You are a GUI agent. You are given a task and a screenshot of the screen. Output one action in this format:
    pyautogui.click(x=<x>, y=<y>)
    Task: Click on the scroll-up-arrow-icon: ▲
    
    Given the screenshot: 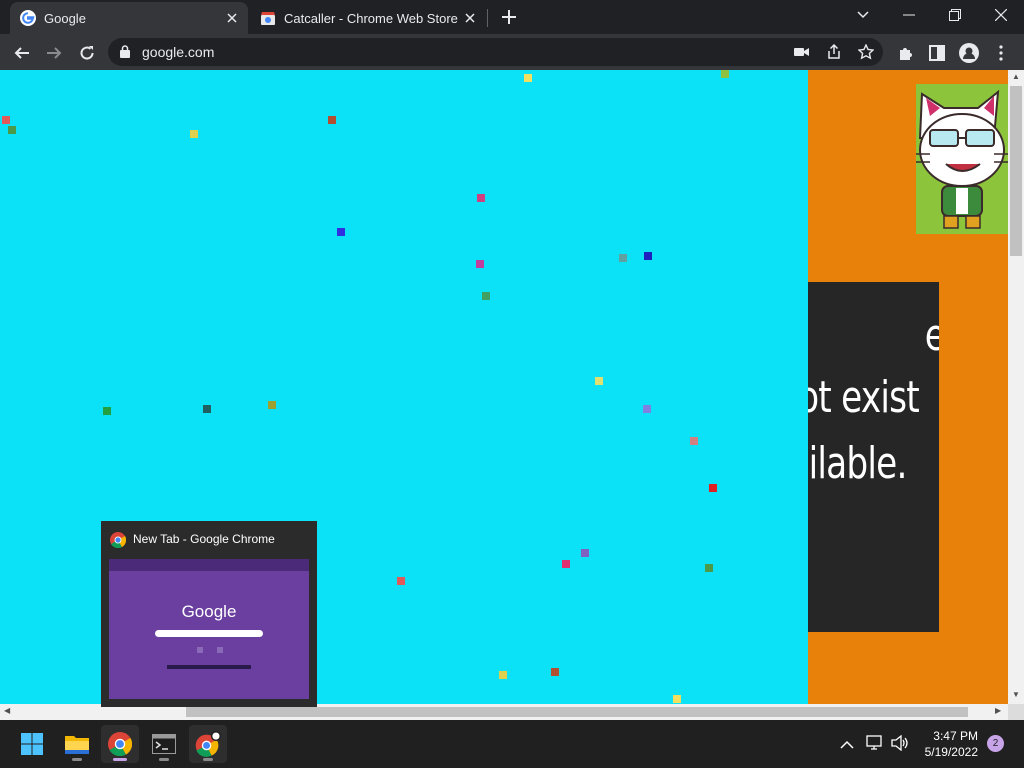 What is the action you would take?
    pyautogui.click(x=1016, y=76)
    